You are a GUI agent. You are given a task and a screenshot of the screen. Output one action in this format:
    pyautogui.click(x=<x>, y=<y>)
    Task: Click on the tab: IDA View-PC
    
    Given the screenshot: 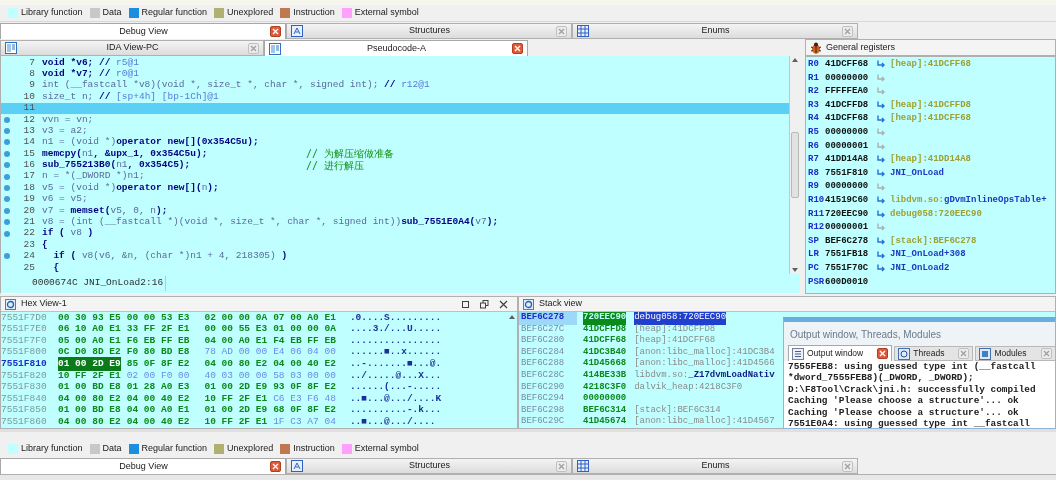 What is the action you would take?
    pyautogui.click(x=132, y=48)
    